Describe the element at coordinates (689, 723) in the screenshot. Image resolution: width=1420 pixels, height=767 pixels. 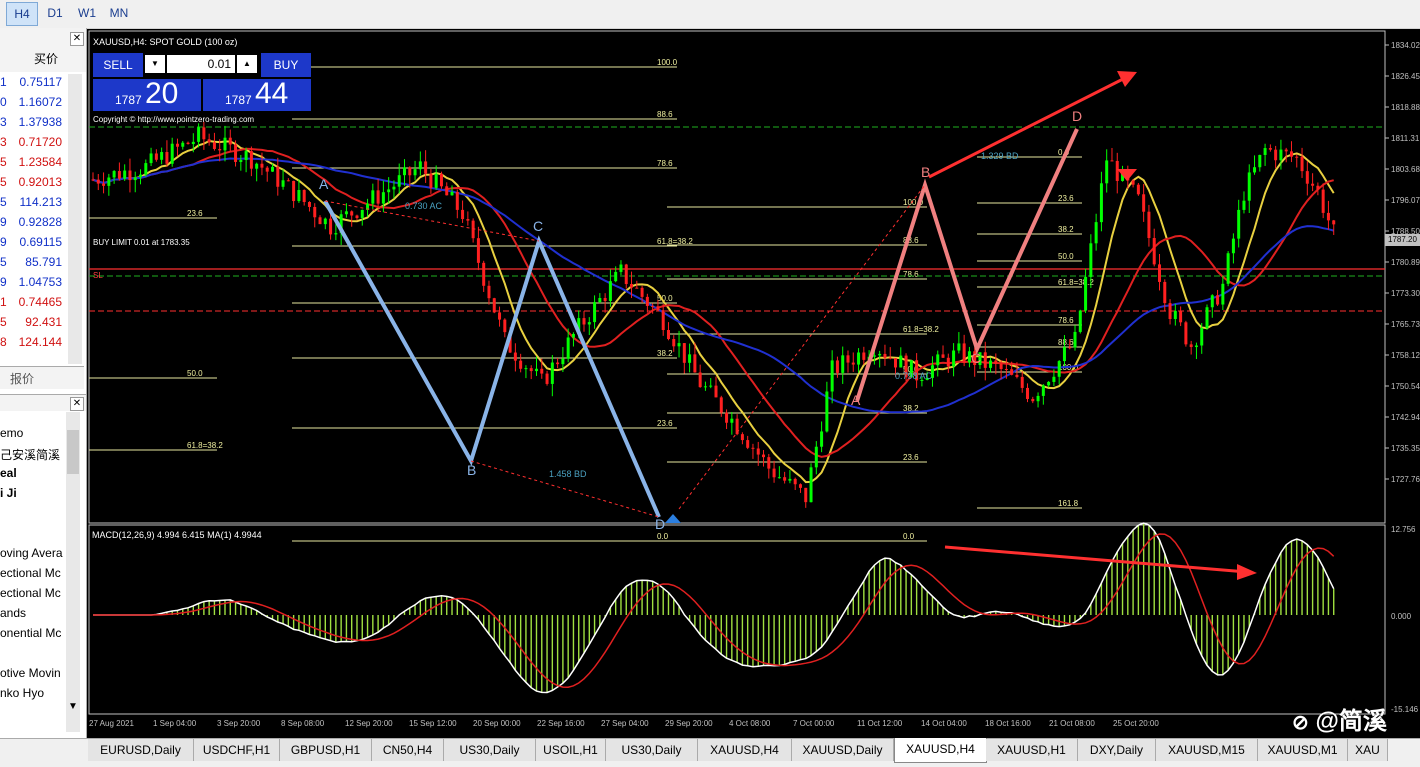
I see `time-axis-label: 29 Sep 20:00` at that location.